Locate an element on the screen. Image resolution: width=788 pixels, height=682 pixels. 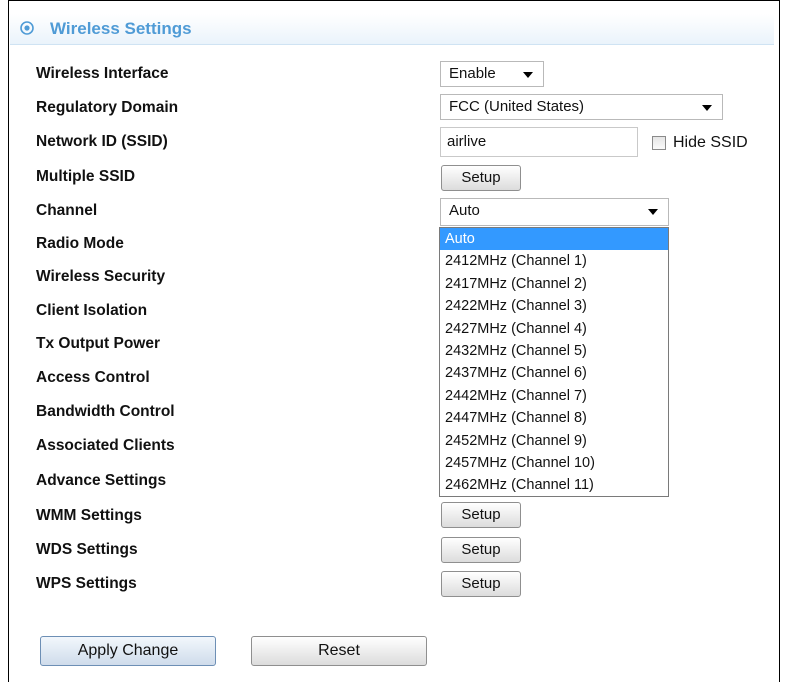
associated-clients-label: Associated Clients is located at coordinates (105, 445).